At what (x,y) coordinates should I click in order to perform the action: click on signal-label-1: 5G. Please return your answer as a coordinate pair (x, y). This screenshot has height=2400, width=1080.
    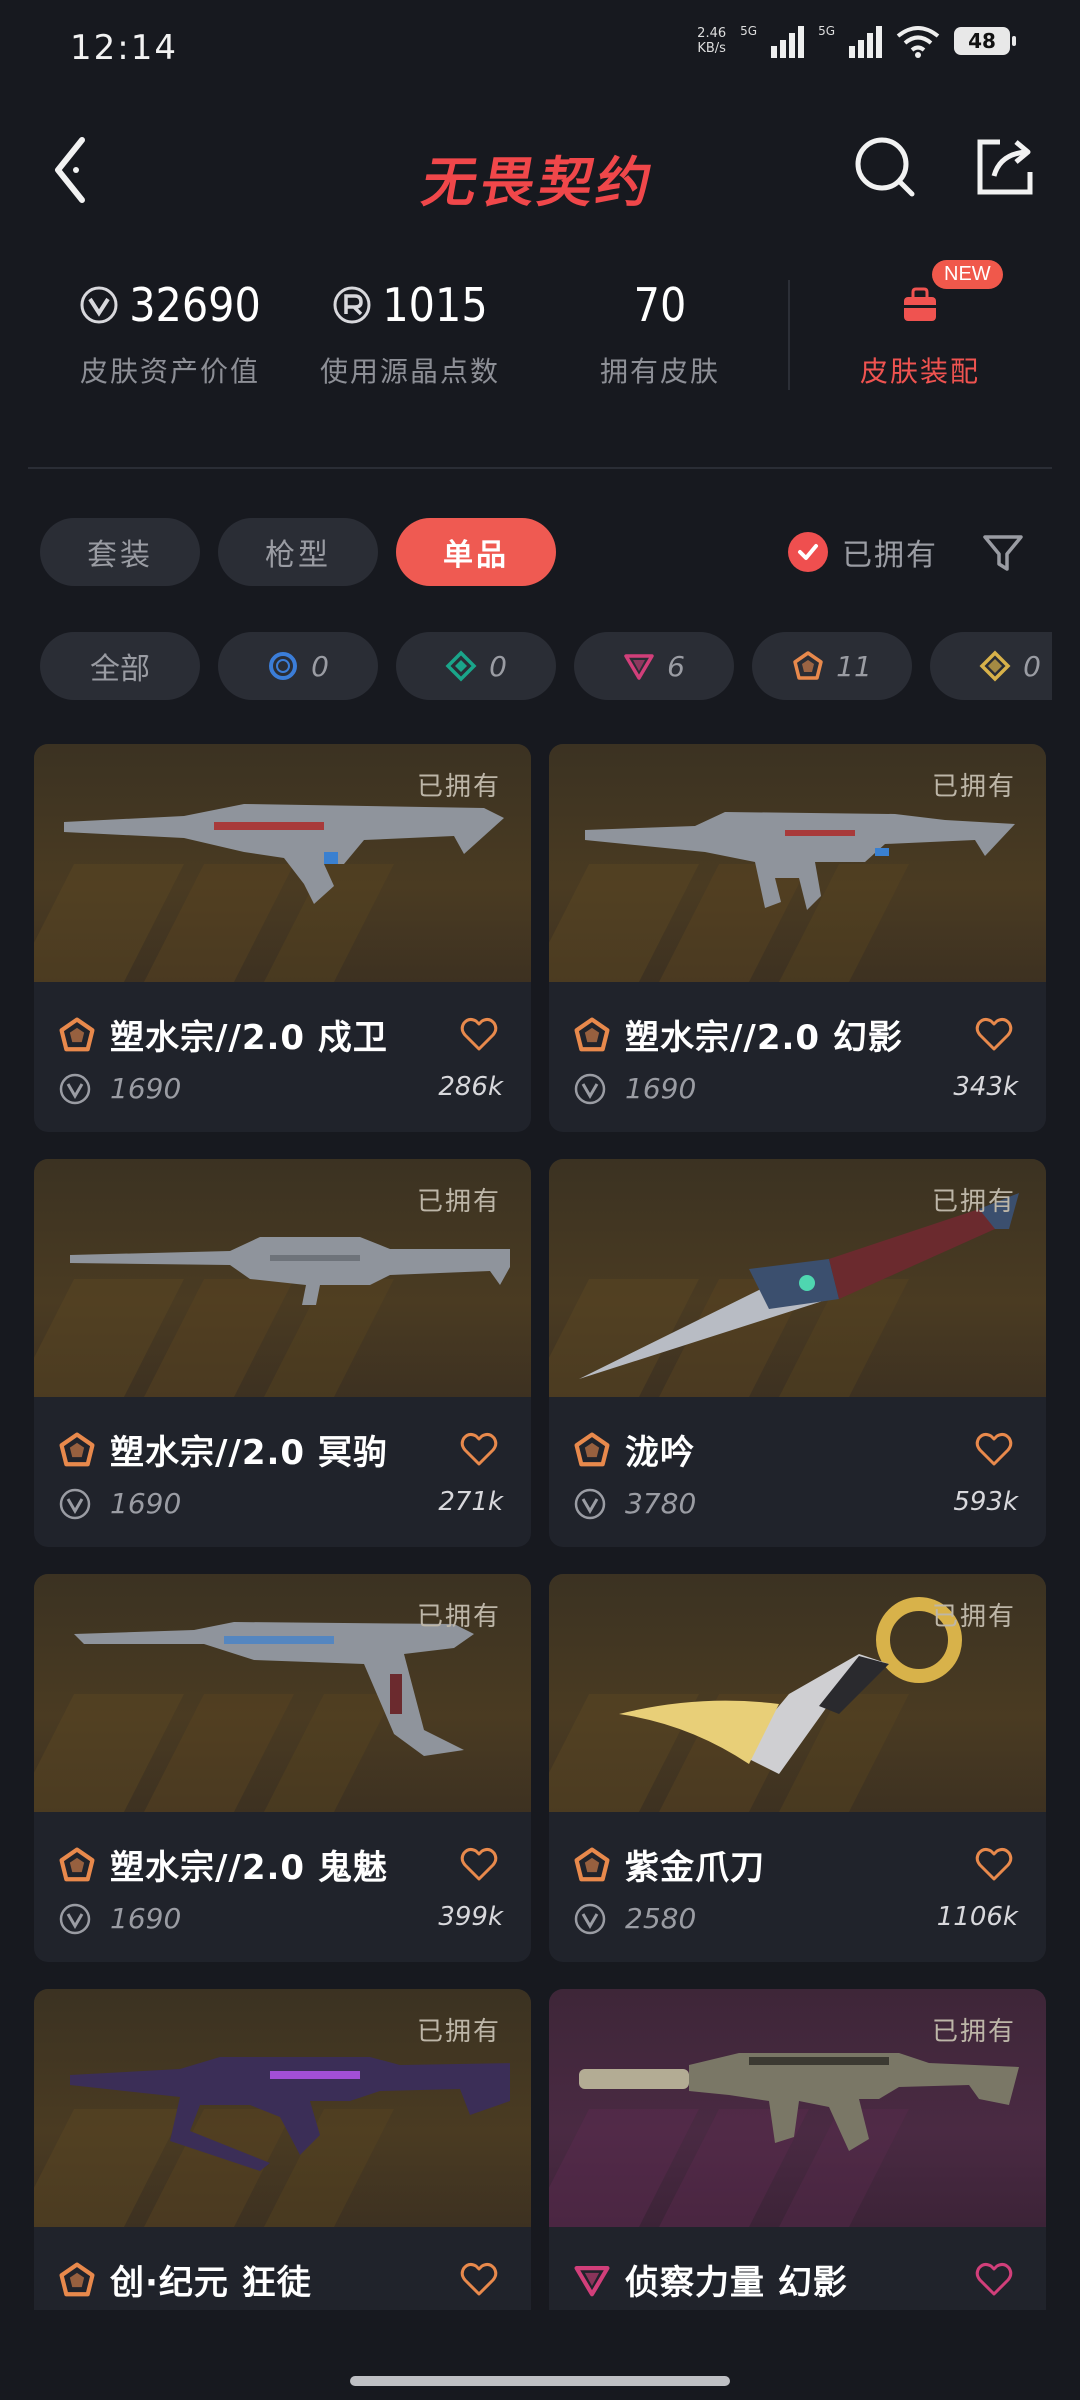
    Looking at the image, I should click on (749, 31).